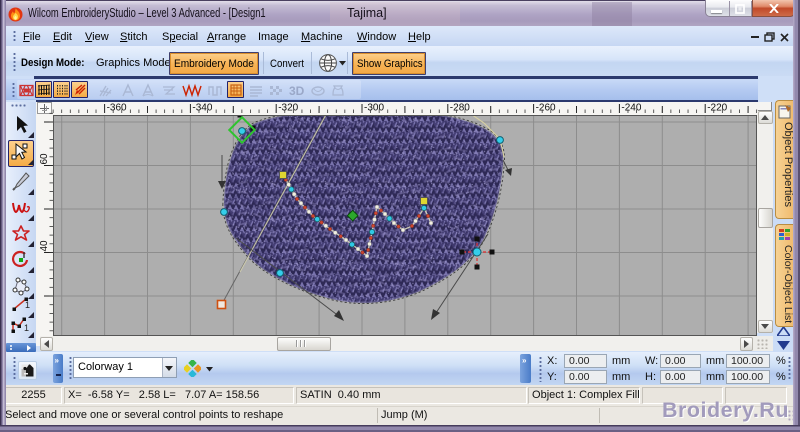 This screenshot has width=800, height=432. What do you see at coordinates (202, 108) in the screenshot?
I see `svg-text: -340` at bounding box center [202, 108].